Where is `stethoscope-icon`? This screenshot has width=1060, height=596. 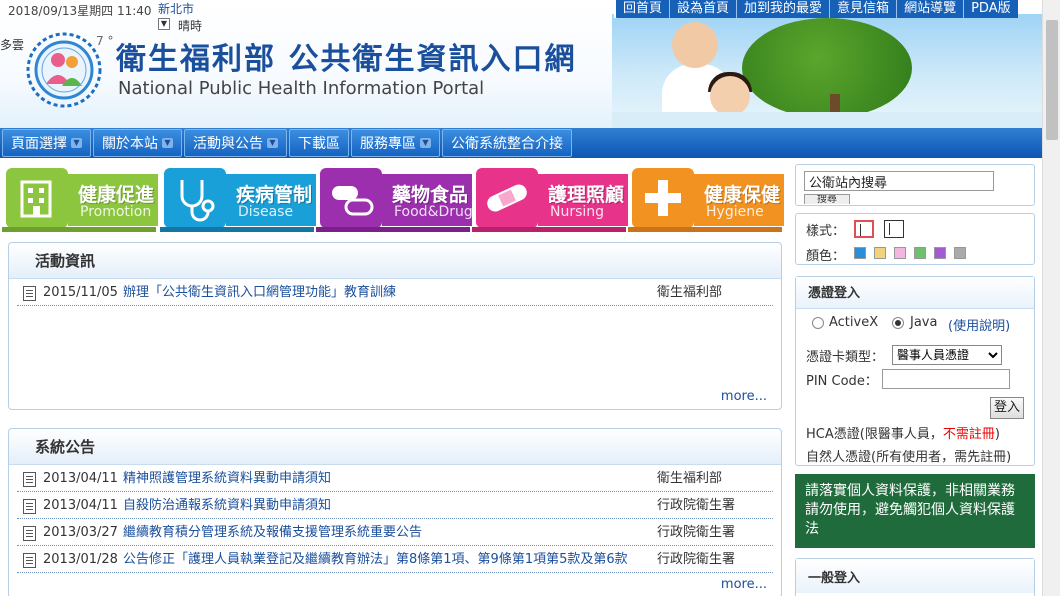 stethoscope-icon is located at coordinates (195, 198).